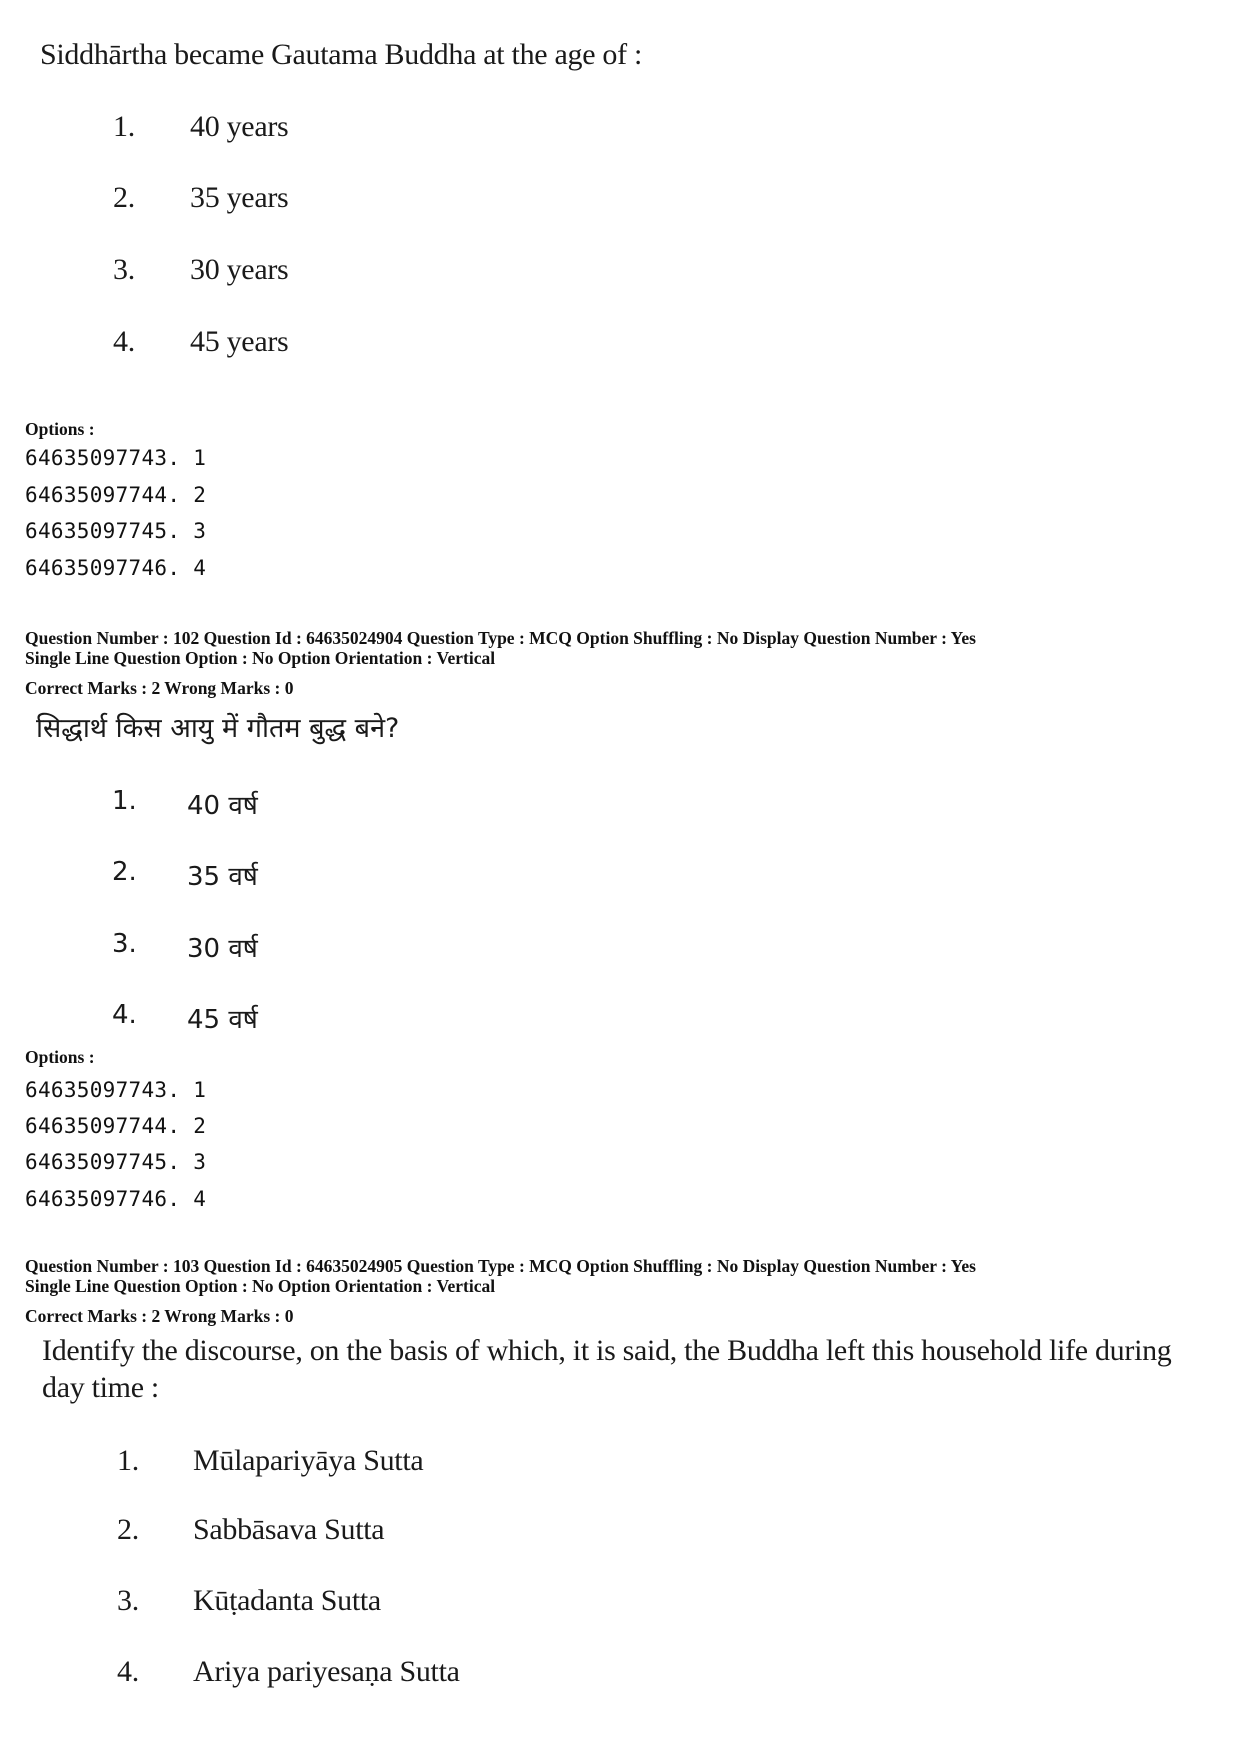 The width and height of the screenshot is (1240, 1754). I want to click on choice-text: 45 years, so click(239, 341).